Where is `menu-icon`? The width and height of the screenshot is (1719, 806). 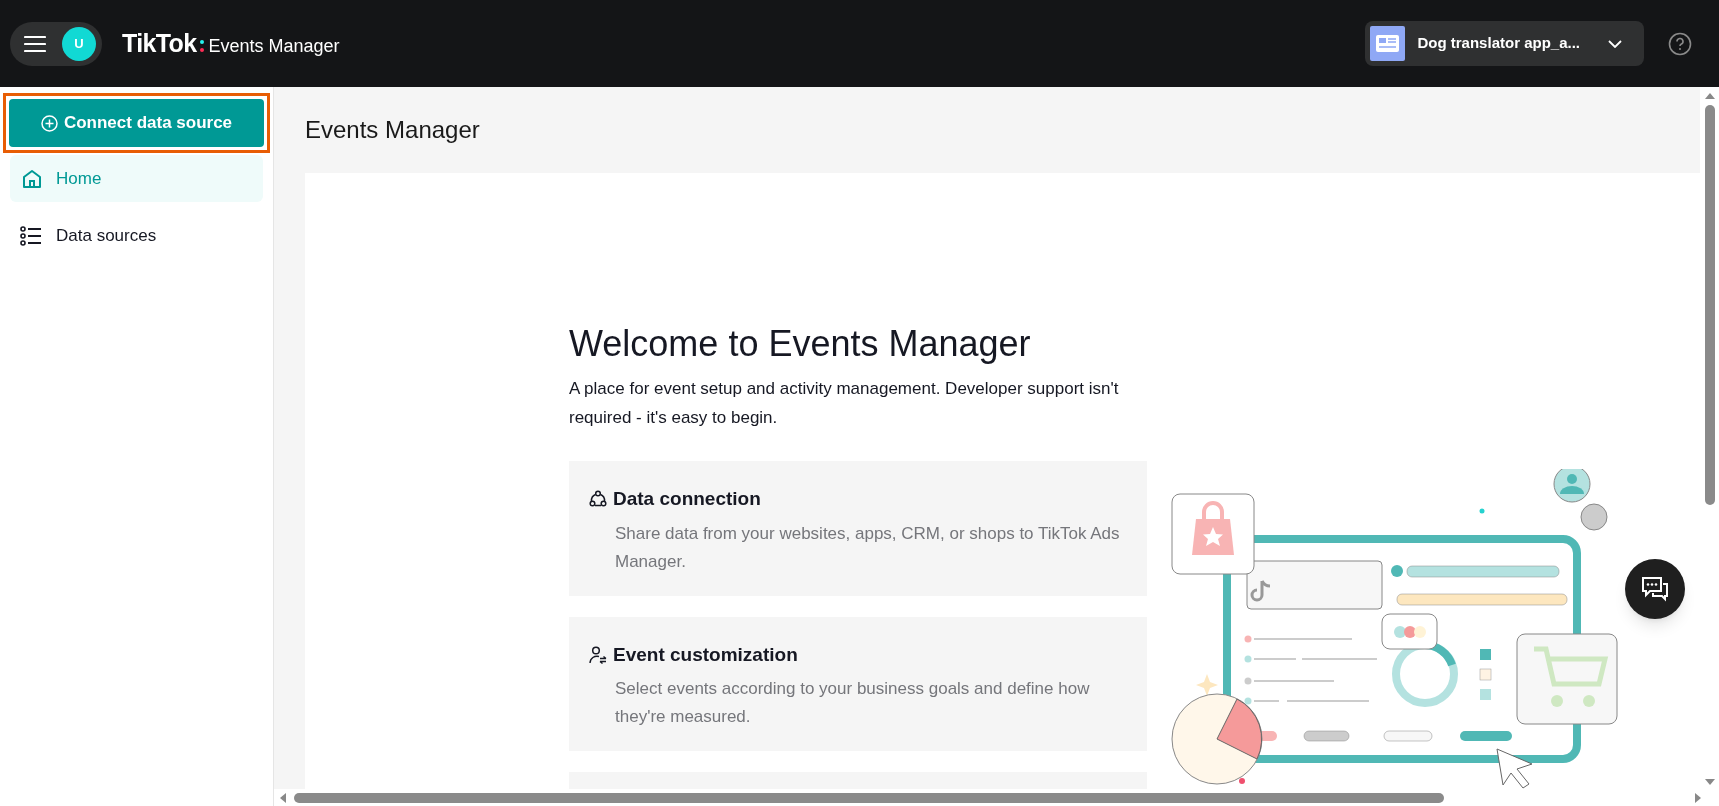
menu-icon is located at coordinates (35, 43).